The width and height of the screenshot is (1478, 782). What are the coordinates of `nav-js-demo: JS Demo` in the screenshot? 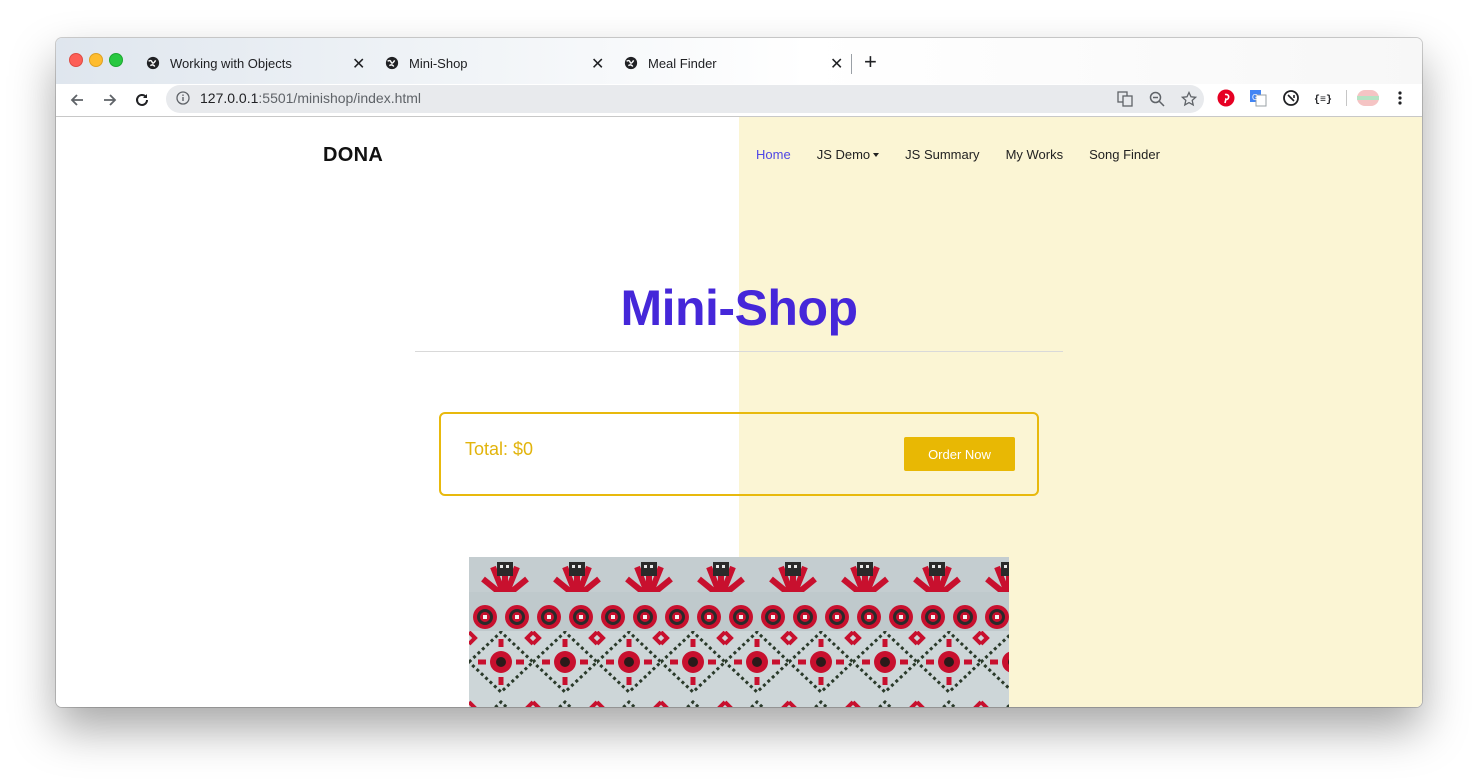 It's located at (848, 154).